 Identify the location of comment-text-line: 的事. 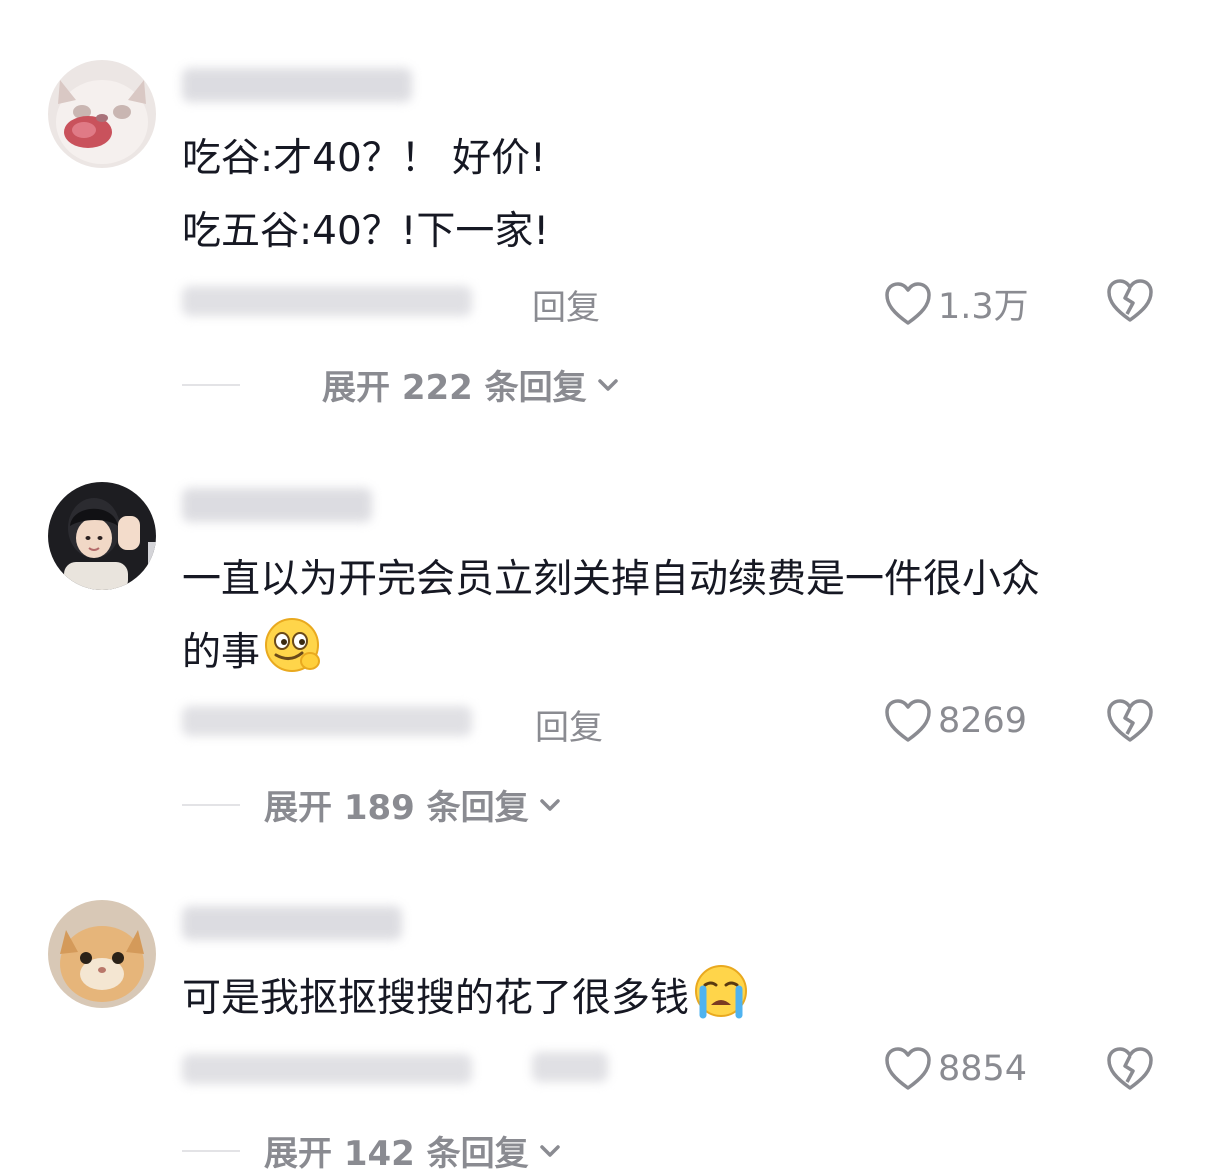
(254, 657).